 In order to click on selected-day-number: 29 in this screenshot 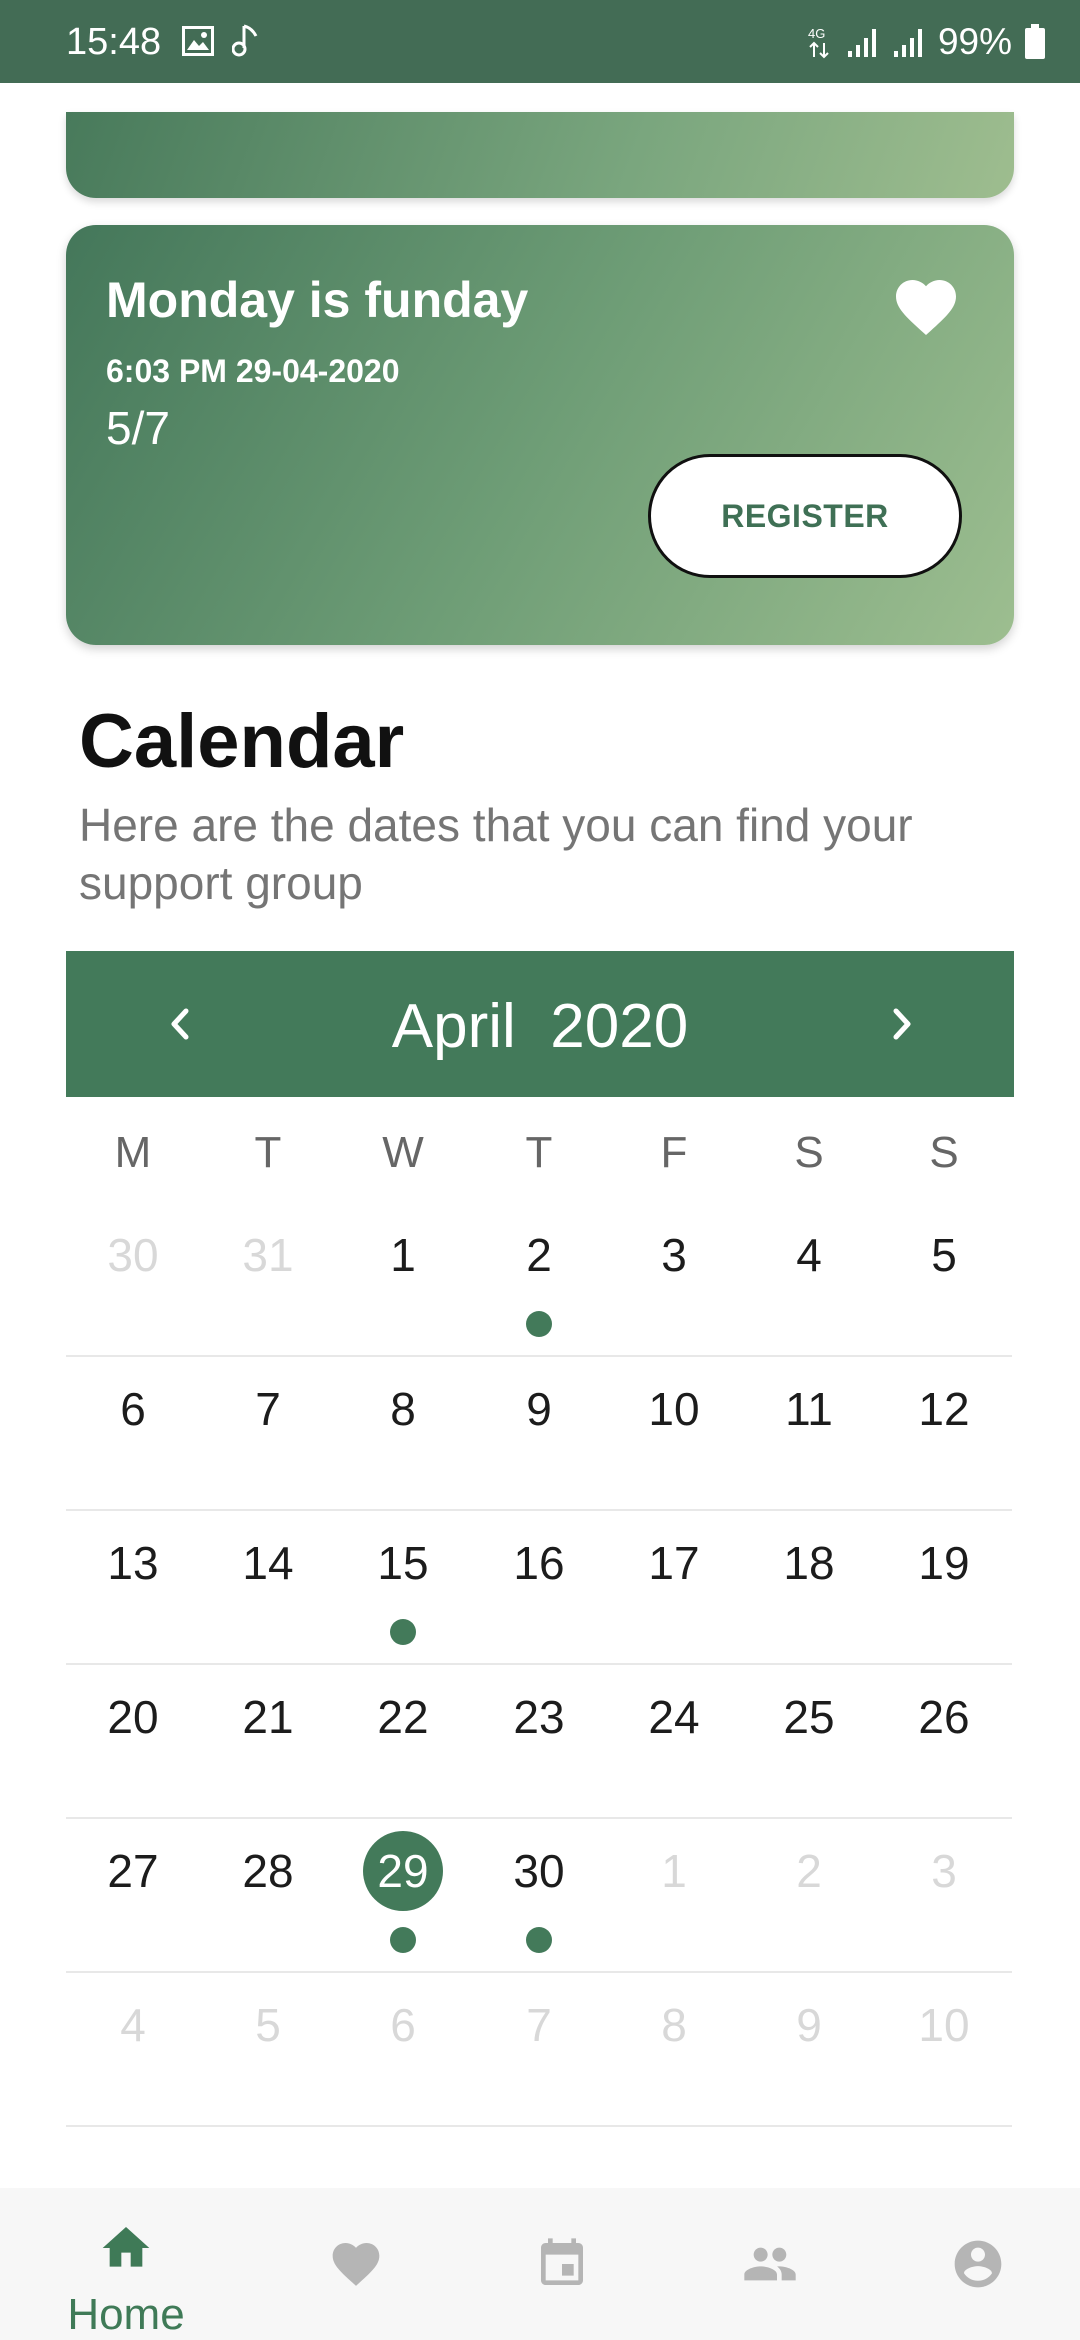, I will do `click(403, 1871)`.